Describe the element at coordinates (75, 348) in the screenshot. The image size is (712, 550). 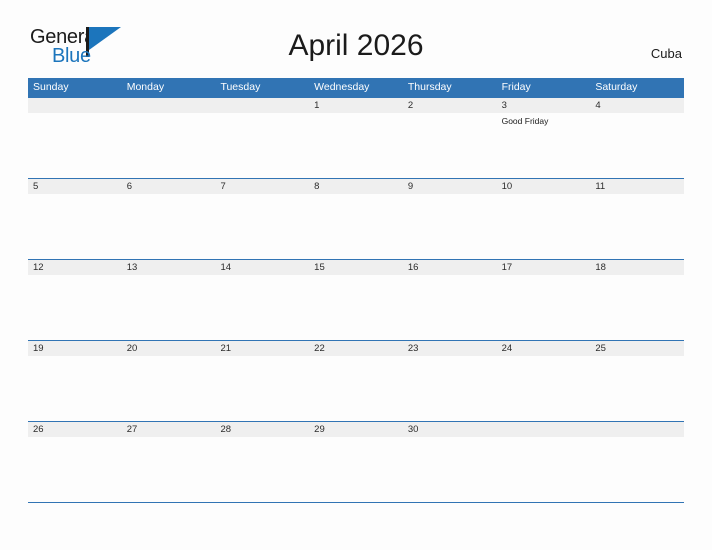
I see `day-cell: 19` at that location.